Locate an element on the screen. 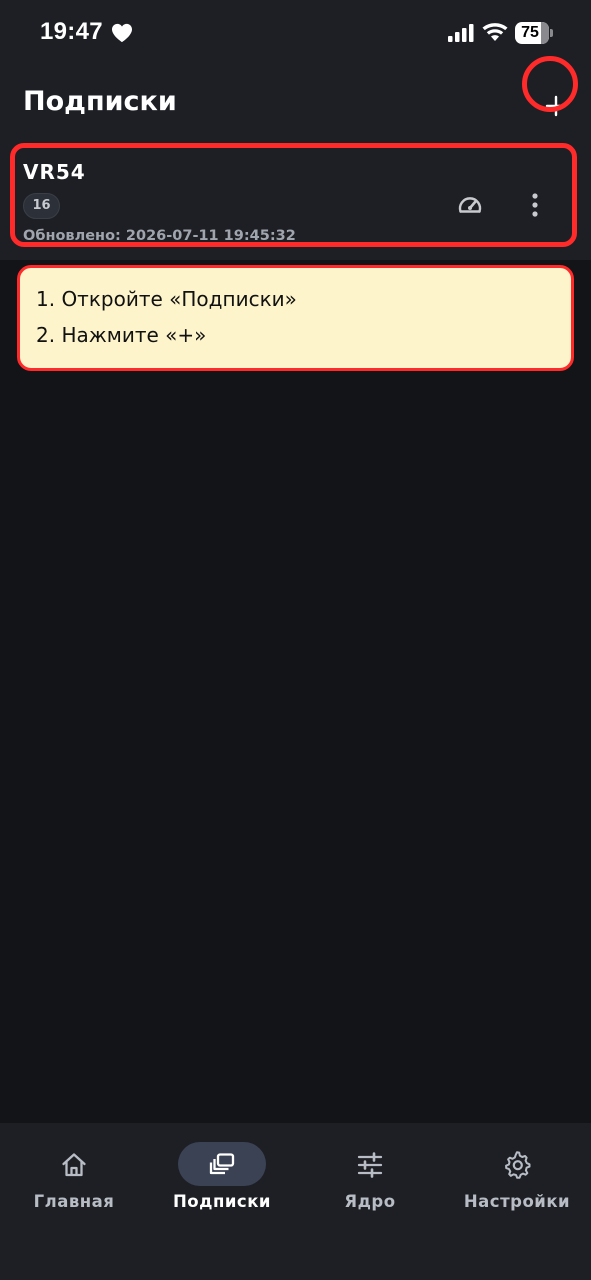 The width and height of the screenshot is (591, 1280). page-title: Подписки is located at coordinates (100, 101).